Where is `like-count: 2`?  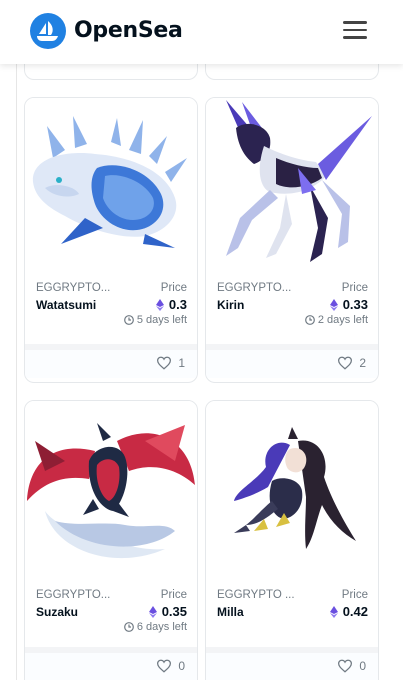
like-count: 2 is located at coordinates (362, 363).